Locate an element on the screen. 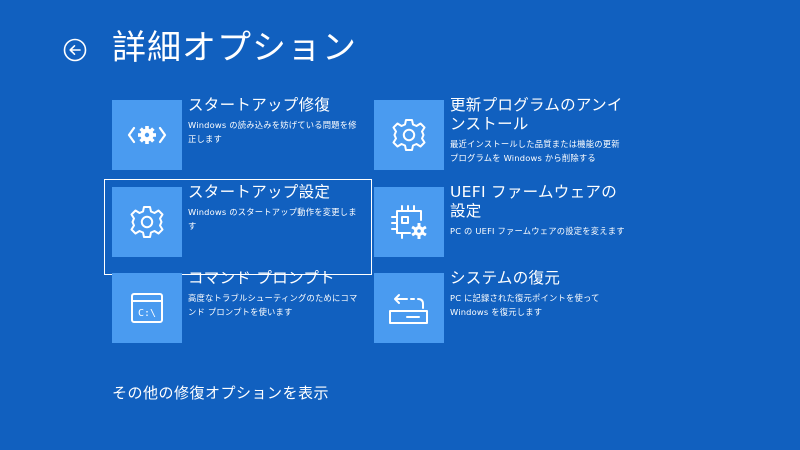 This screenshot has height=450, width=800. back-arrow-circle-icon is located at coordinates (75, 50).